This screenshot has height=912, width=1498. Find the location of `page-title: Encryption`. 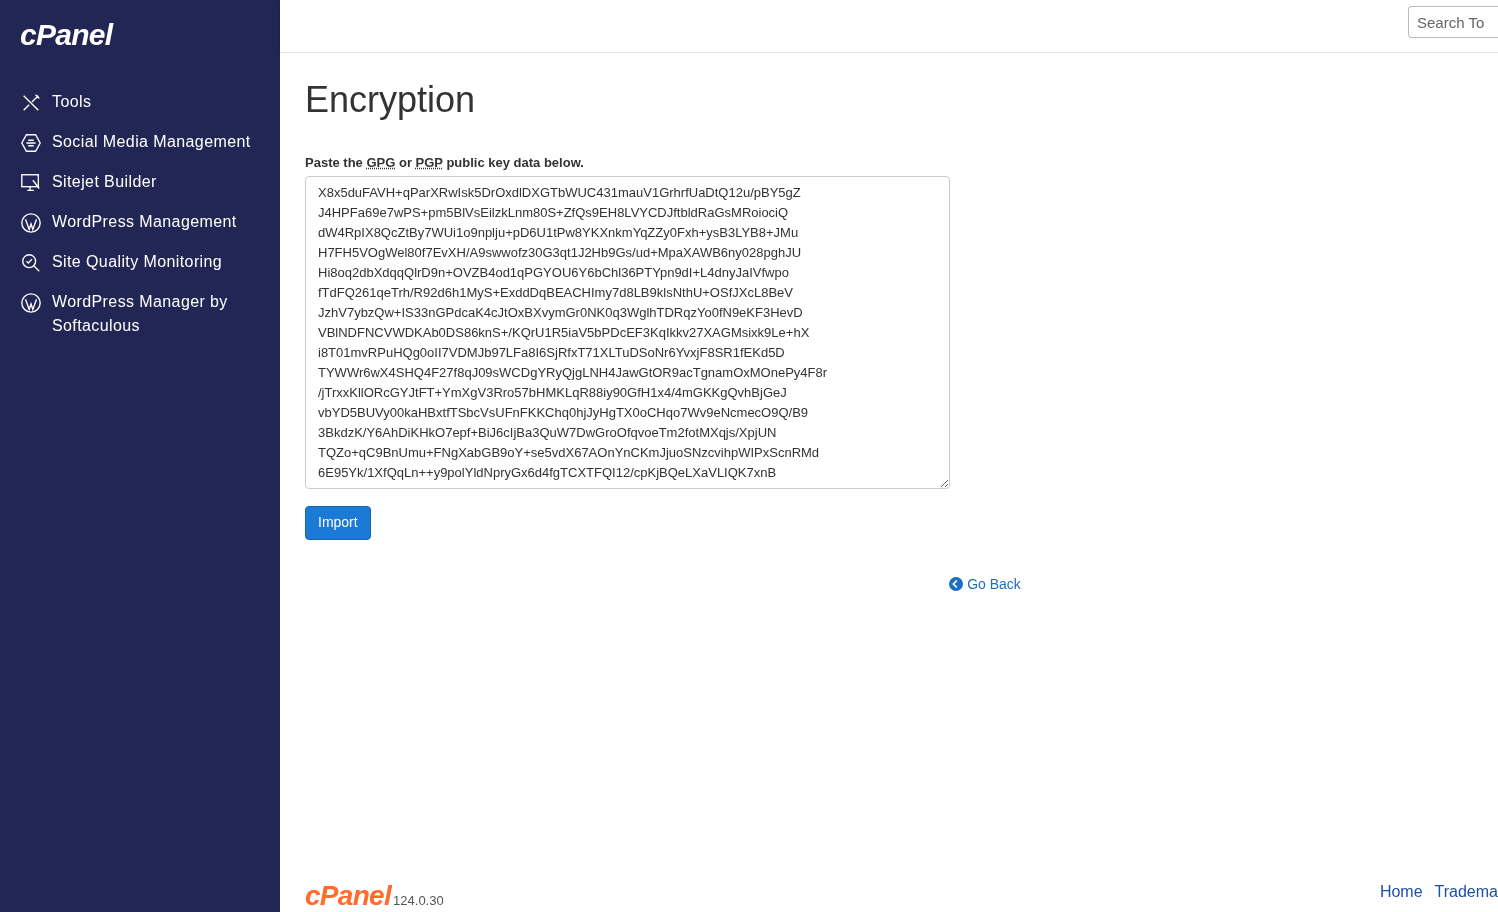

page-title: Encryption is located at coordinates (391, 100).